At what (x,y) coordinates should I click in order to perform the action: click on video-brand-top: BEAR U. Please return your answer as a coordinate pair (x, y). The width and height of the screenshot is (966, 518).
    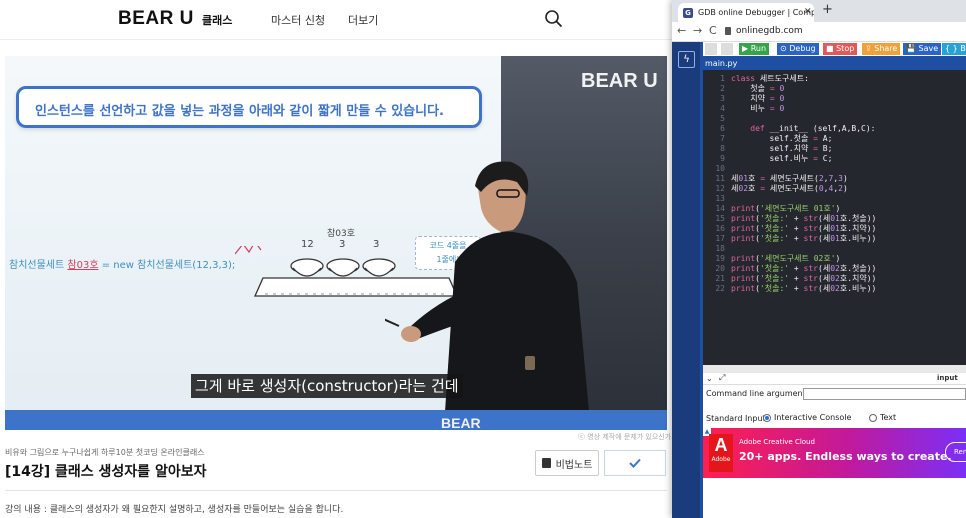
    Looking at the image, I should click on (619, 81).